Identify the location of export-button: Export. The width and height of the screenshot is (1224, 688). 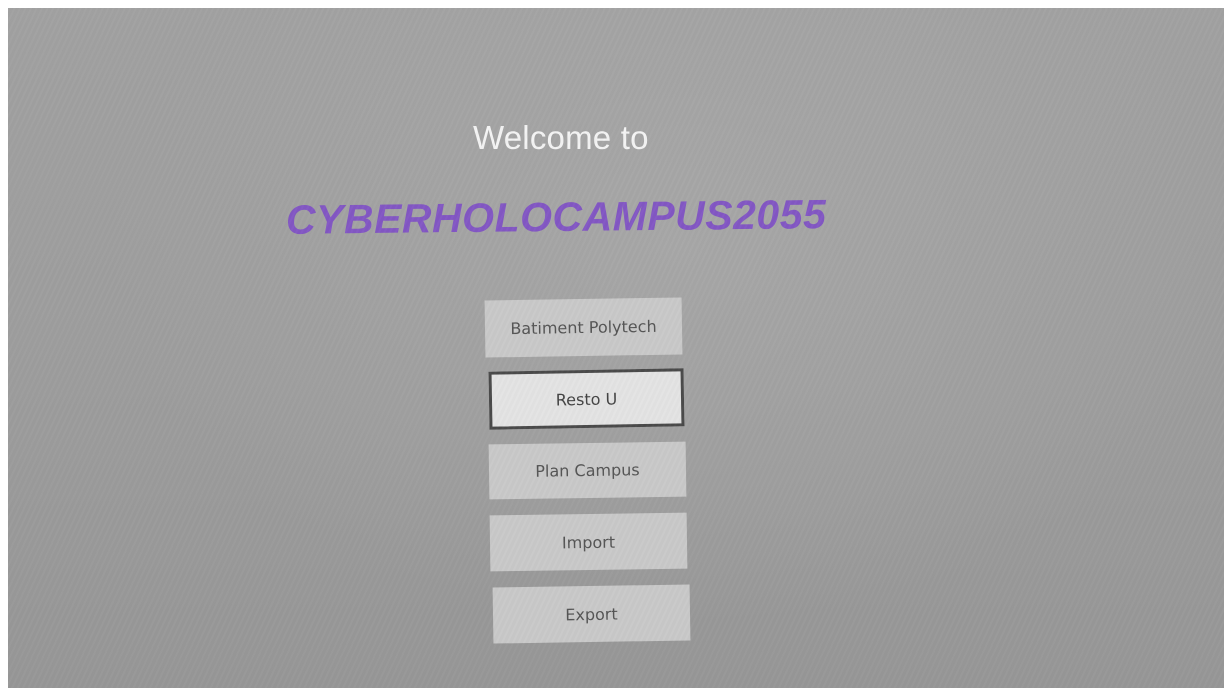
(591, 614).